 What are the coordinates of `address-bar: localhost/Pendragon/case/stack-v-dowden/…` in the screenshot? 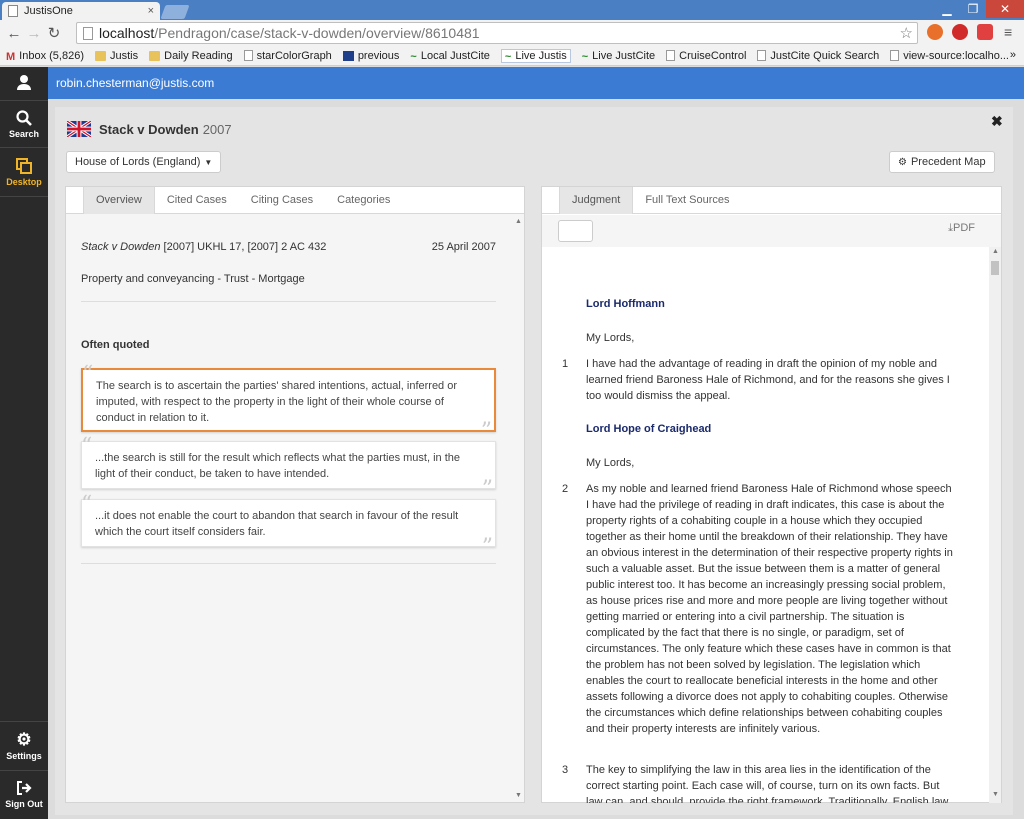 It's located at (497, 33).